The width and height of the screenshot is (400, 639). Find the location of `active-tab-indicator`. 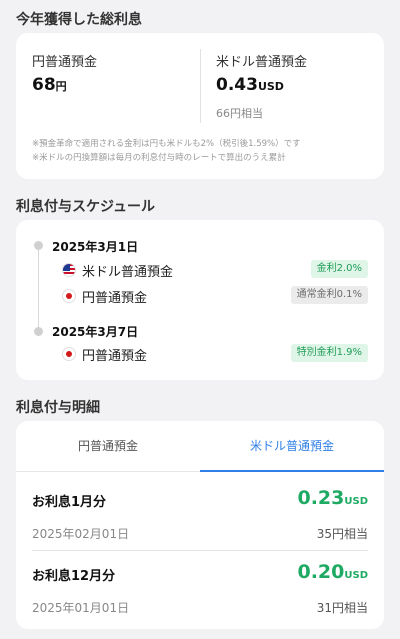

active-tab-indicator is located at coordinates (292, 471).